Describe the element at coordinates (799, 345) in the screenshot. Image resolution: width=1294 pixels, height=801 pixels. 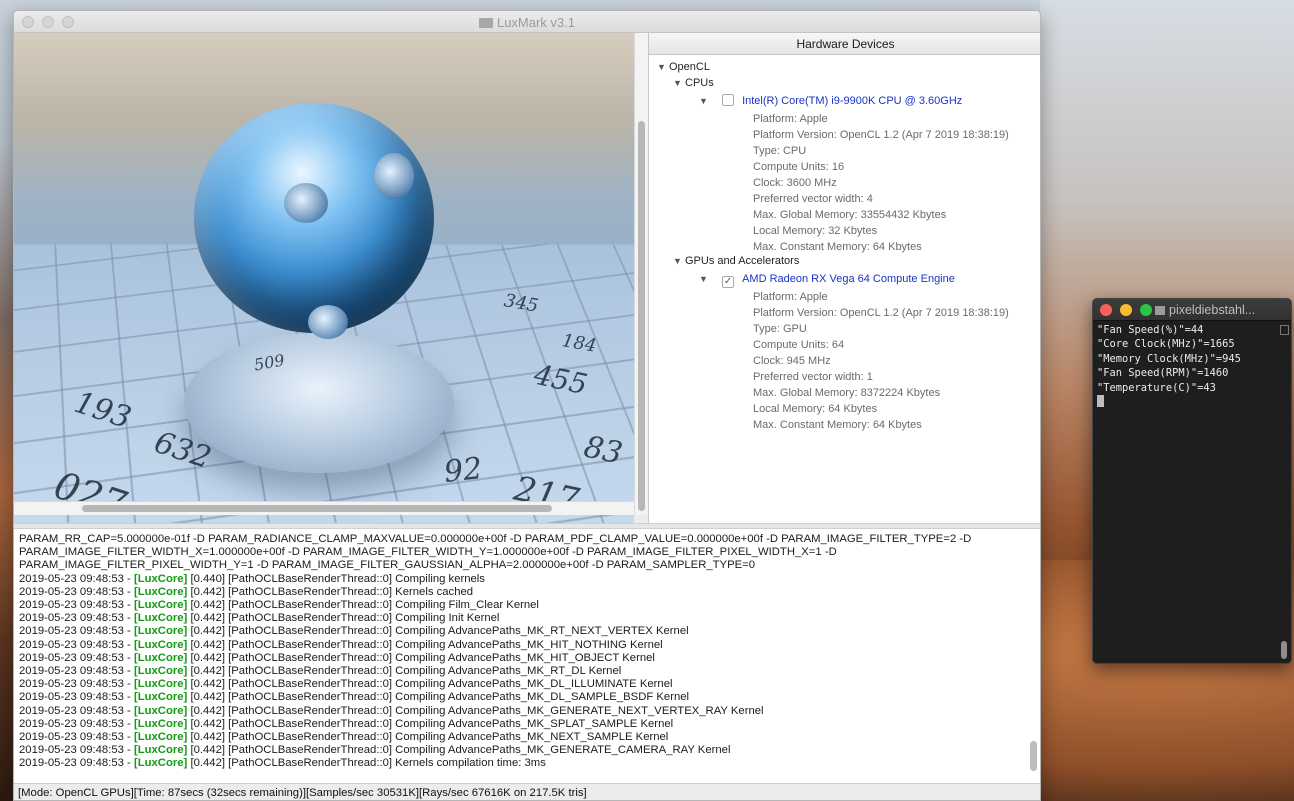
I see `device-property: Compute Units: 64` at that location.